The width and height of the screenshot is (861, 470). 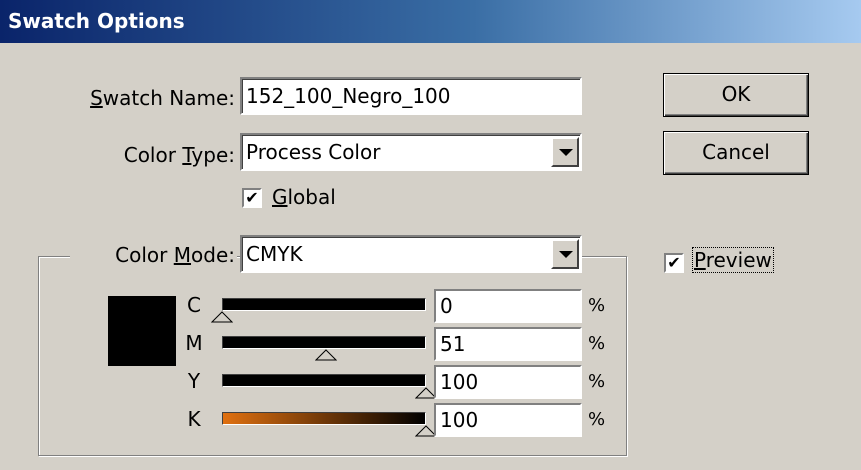 What do you see at coordinates (738, 260) in the screenshot?
I see `preview-label-text: review` at bounding box center [738, 260].